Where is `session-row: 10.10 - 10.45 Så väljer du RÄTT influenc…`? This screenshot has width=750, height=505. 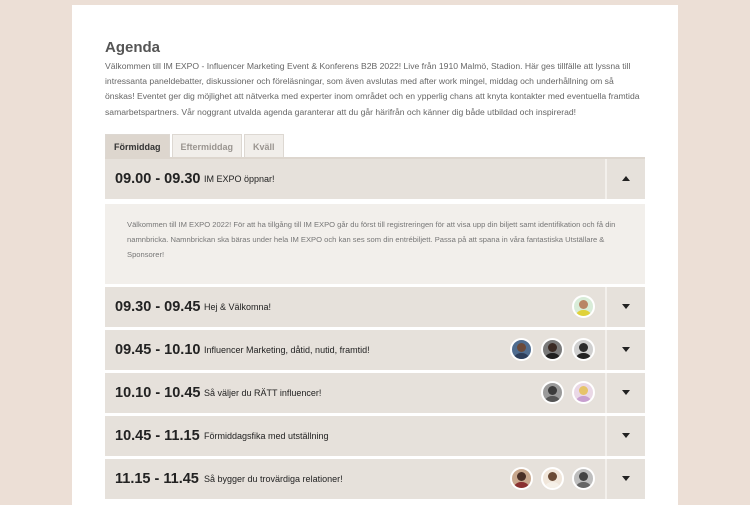
session-row: 10.10 - 10.45 Så väljer du RÄTT influenc… is located at coordinates (375, 392).